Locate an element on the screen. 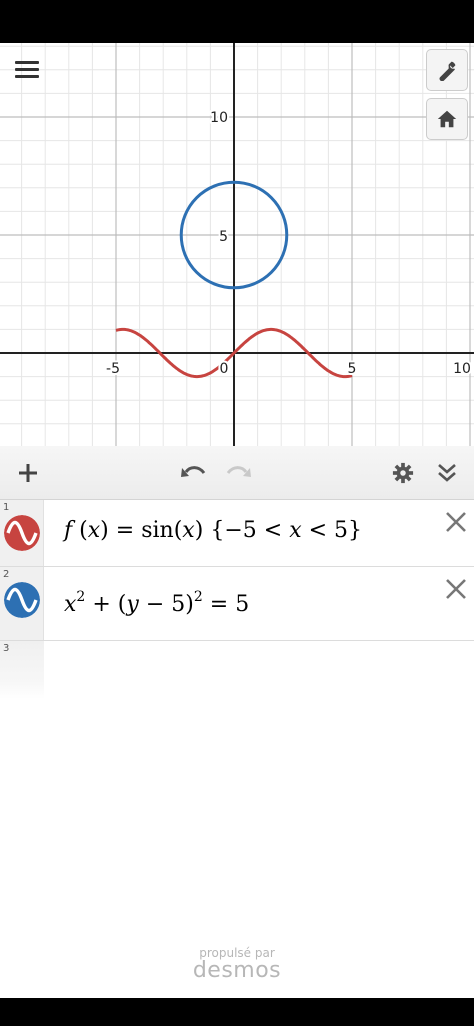  function-name: f is located at coordinates (68, 530).